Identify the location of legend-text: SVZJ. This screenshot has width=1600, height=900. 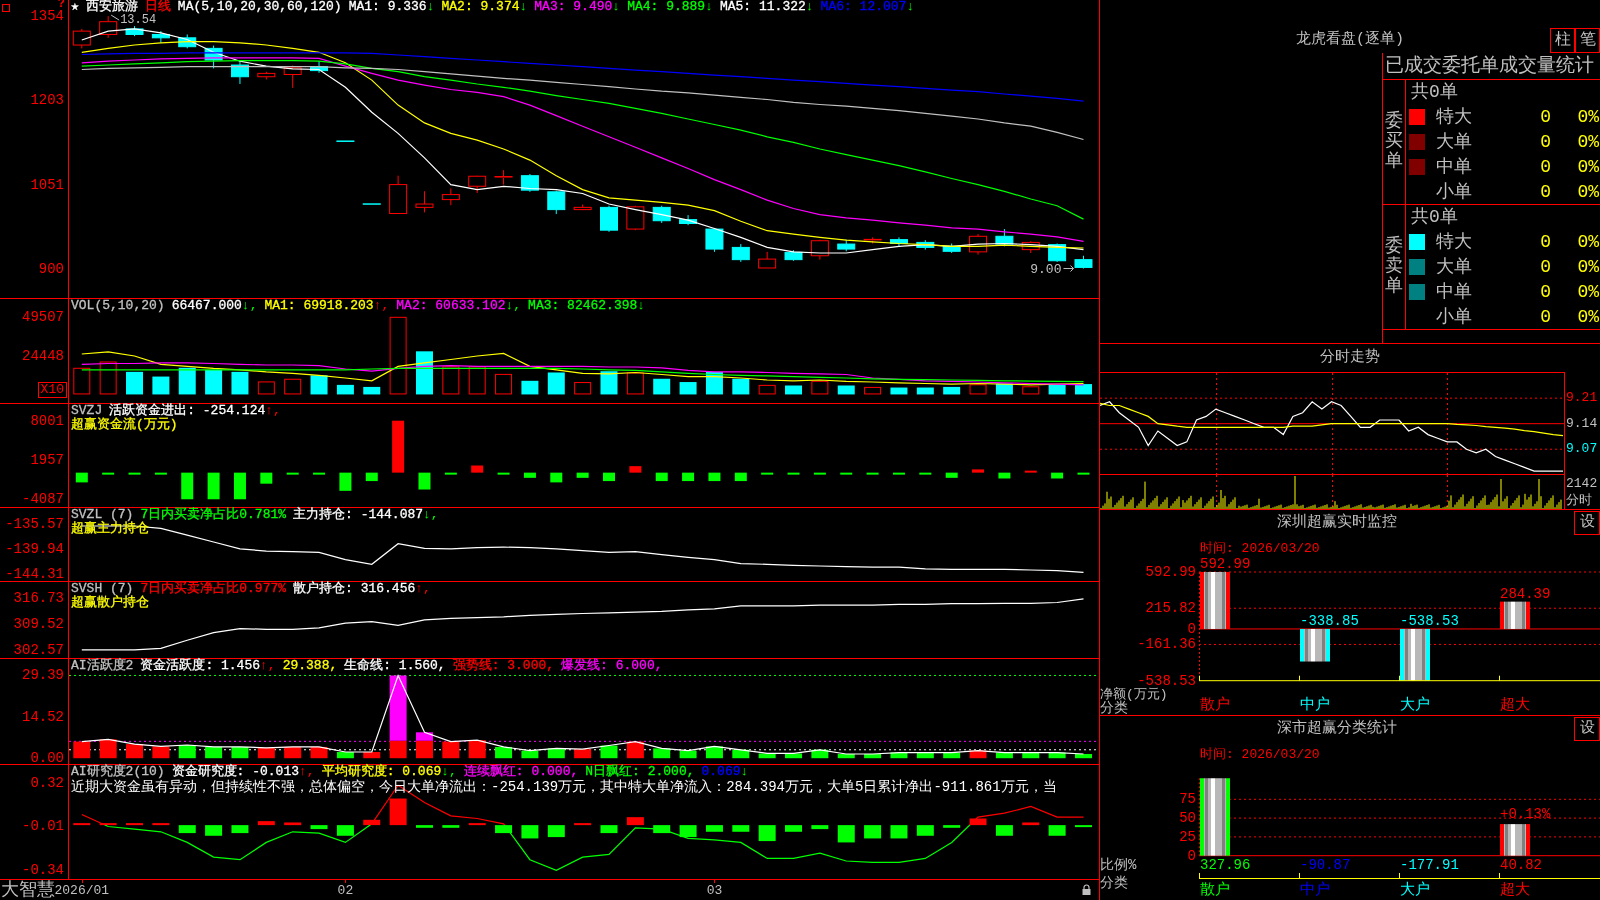
(87, 411).